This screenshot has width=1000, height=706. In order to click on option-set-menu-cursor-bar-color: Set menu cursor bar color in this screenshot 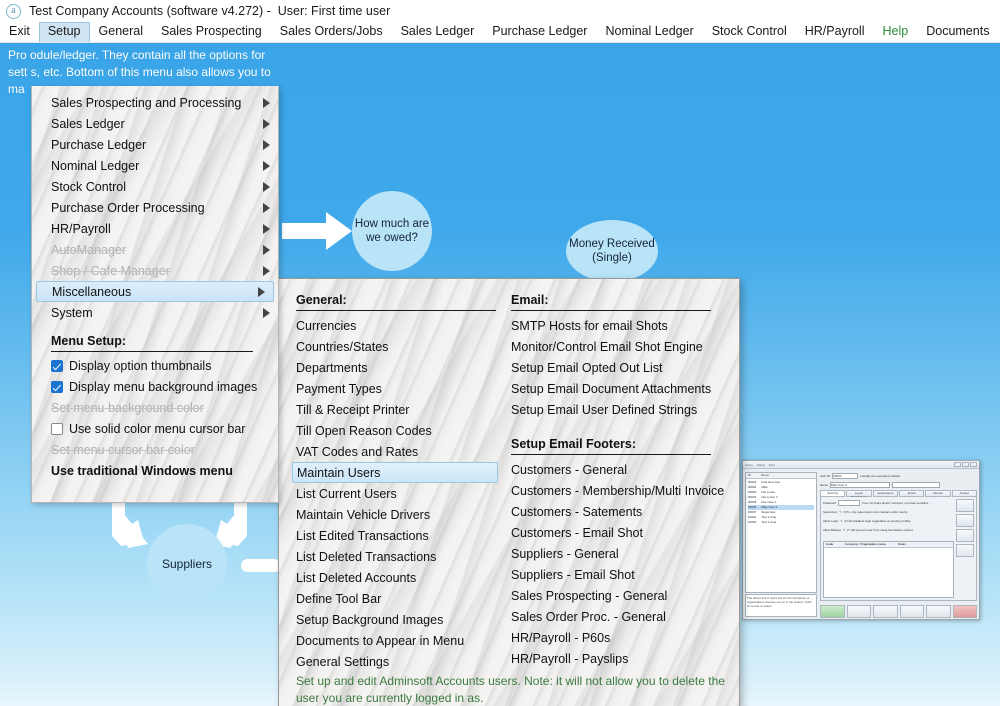, I will do `click(155, 449)`.